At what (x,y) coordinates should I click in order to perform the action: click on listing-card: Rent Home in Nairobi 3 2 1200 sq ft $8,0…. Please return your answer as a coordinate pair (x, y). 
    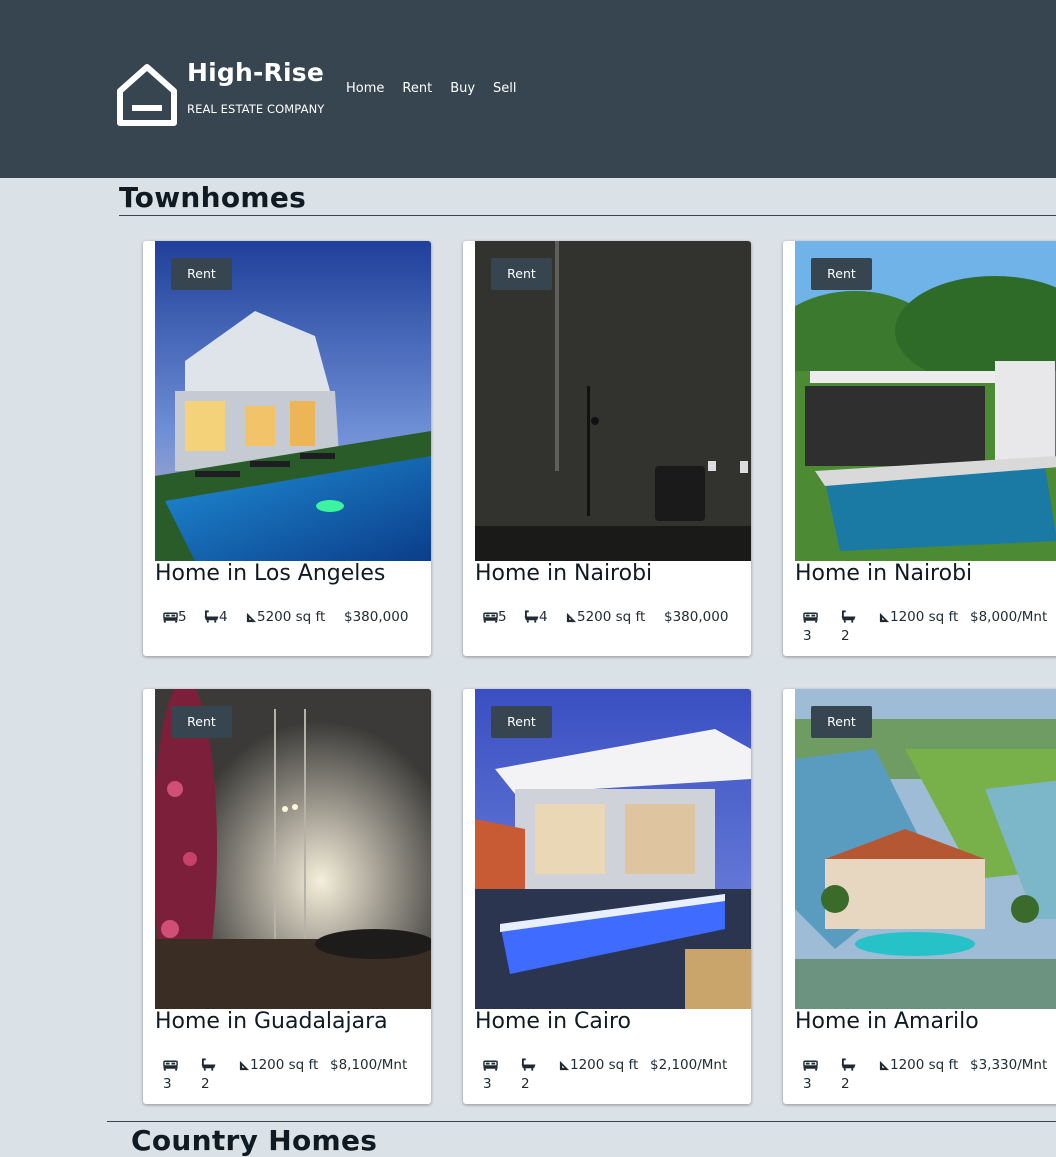
    Looking at the image, I should click on (919, 448).